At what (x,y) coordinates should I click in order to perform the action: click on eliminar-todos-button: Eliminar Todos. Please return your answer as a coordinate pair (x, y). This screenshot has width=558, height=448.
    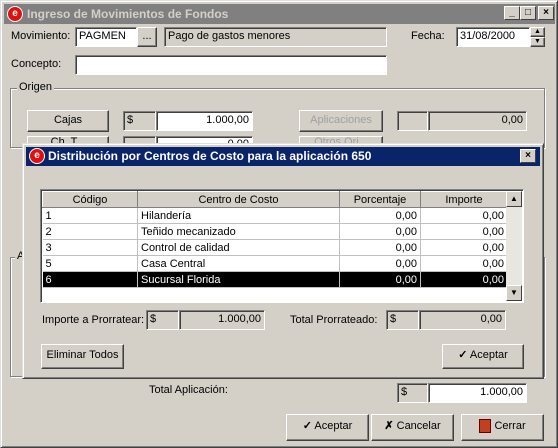
    Looking at the image, I should click on (82, 356).